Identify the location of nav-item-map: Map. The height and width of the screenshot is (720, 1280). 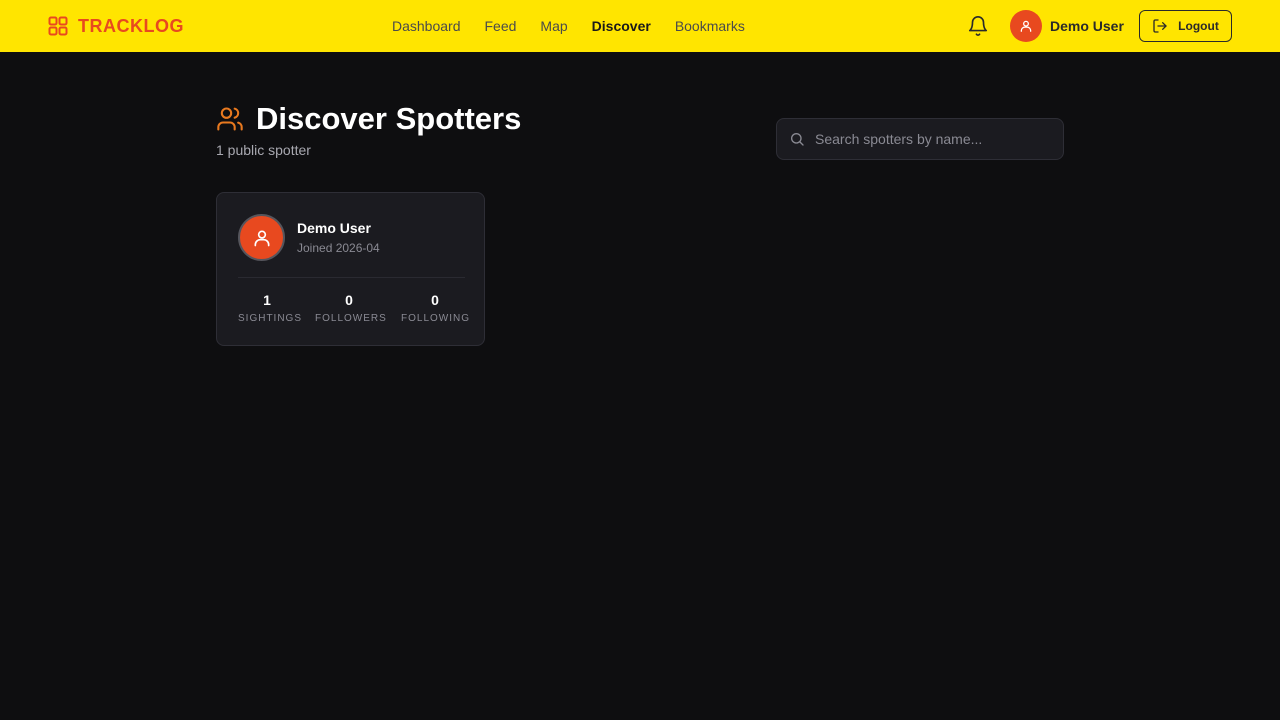
(553, 26).